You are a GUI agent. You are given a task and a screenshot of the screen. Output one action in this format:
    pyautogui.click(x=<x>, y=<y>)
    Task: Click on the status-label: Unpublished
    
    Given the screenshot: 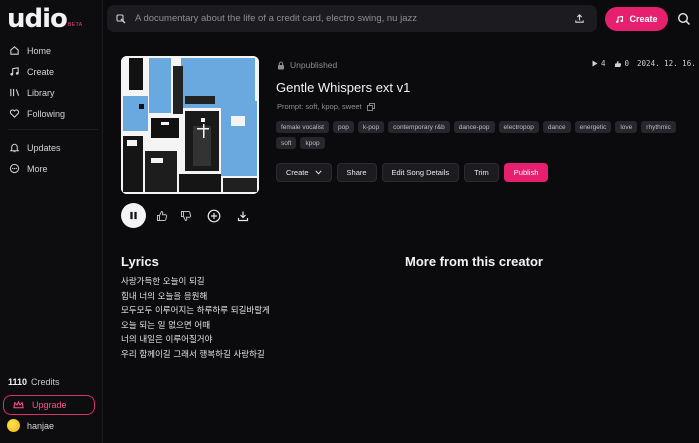 What is the action you would take?
    pyautogui.click(x=314, y=65)
    